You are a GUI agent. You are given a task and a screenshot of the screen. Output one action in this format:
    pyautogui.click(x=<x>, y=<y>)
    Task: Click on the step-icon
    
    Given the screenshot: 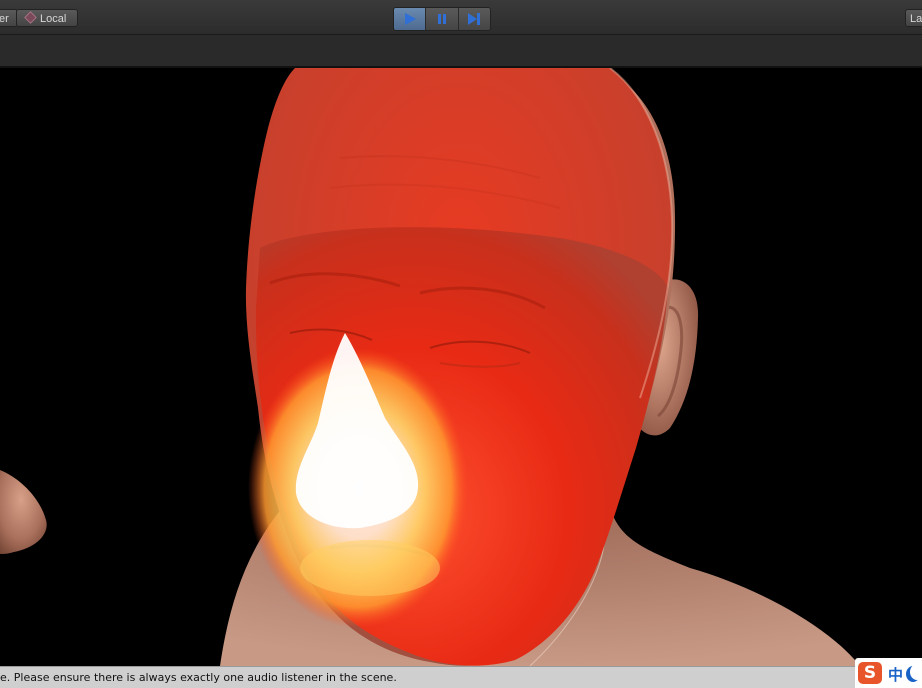 What is the action you would take?
    pyautogui.click(x=474, y=19)
    